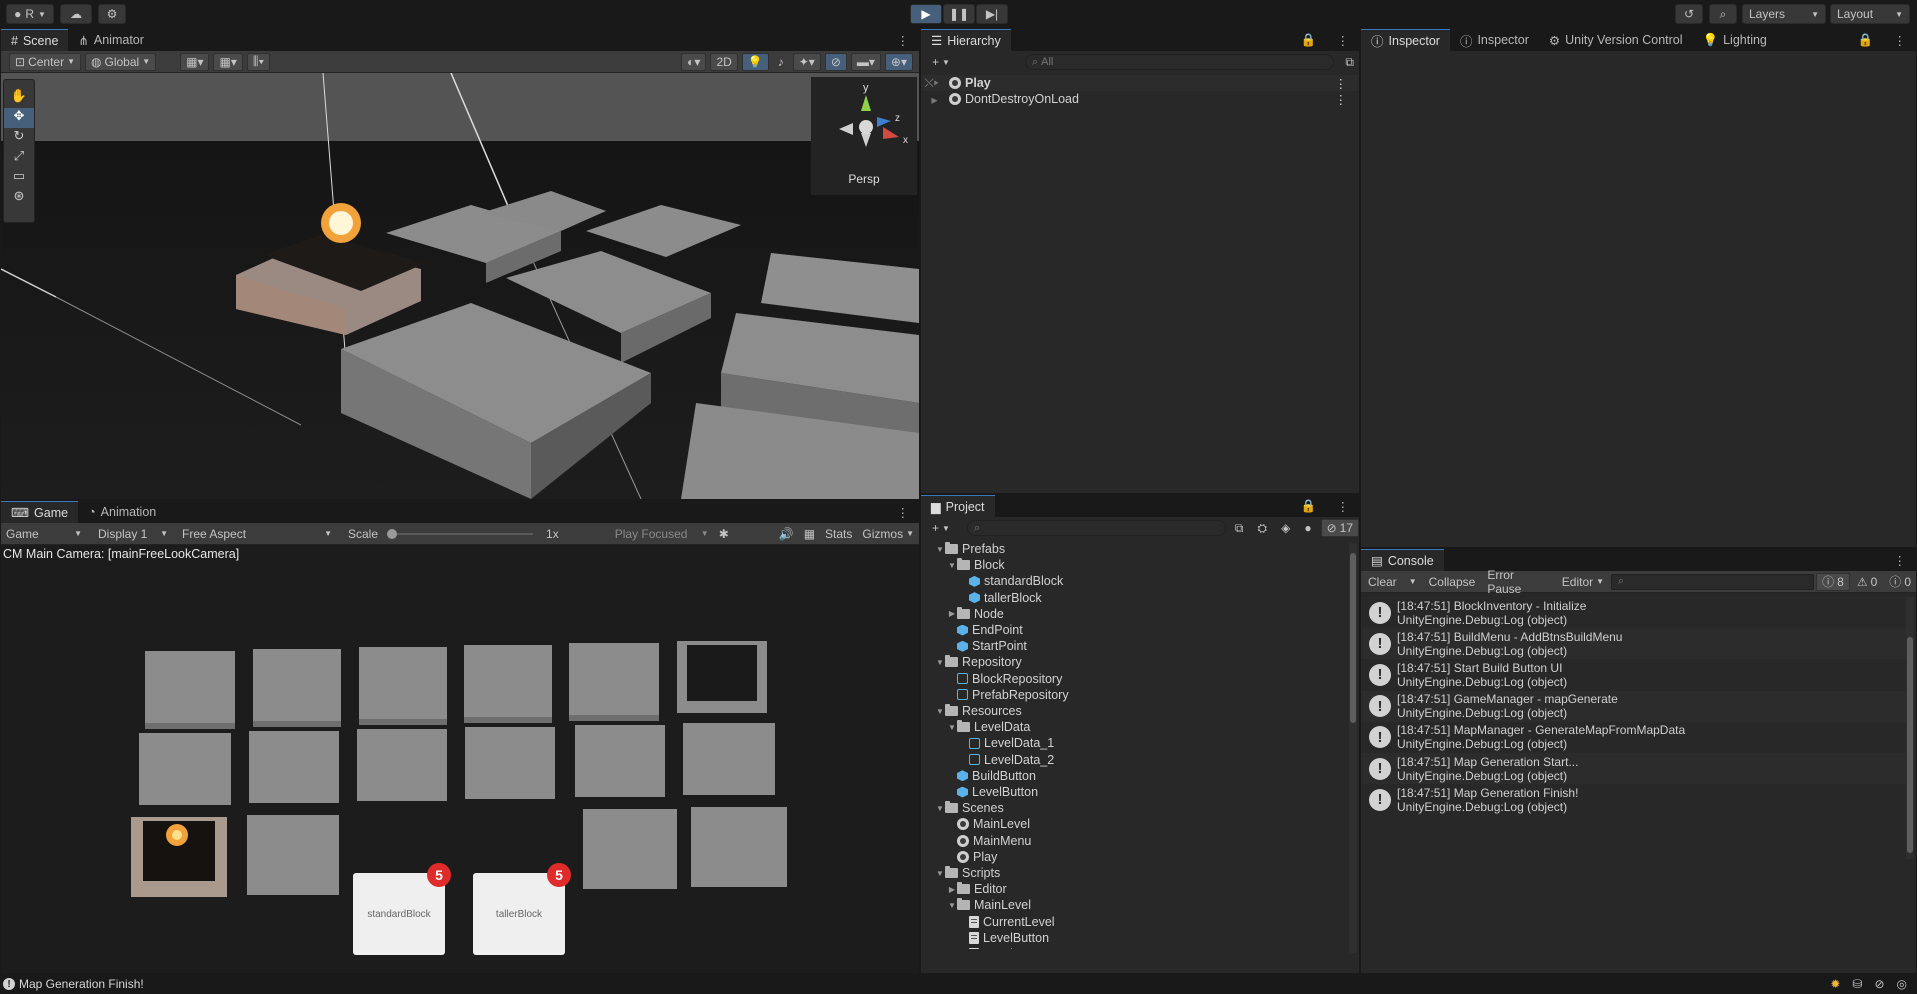 The height and width of the screenshot is (994, 1917). I want to click on project-tree-item: ▼ Scripts, so click(1133, 873).